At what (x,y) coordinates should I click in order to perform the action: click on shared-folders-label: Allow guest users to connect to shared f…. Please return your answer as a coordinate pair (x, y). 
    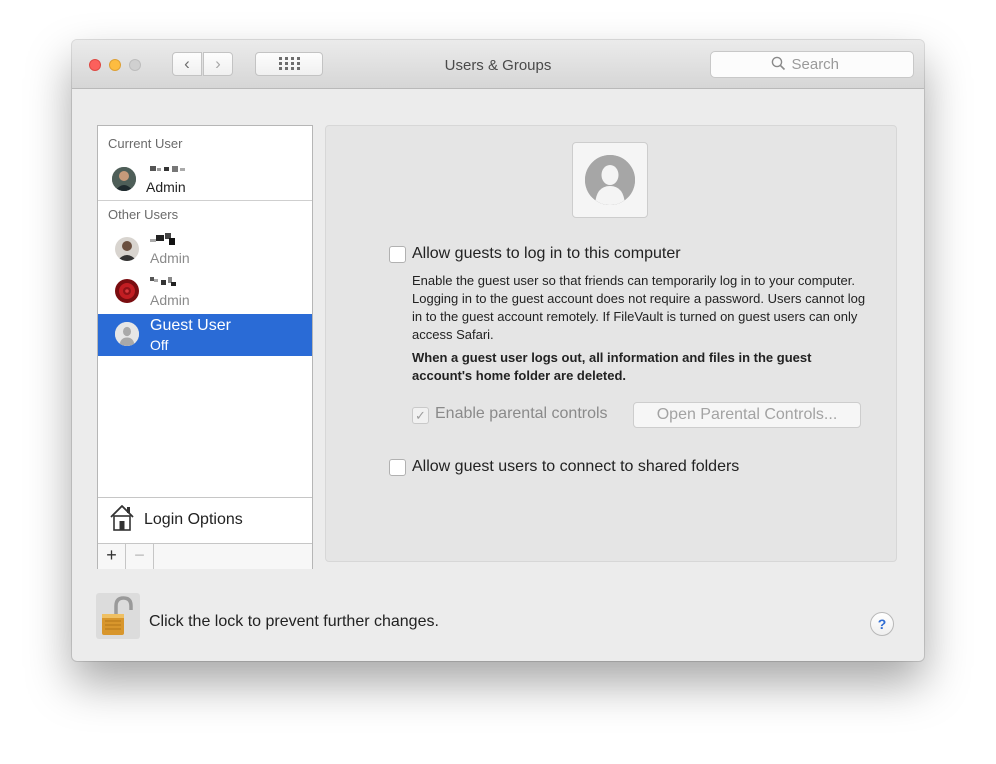
    Looking at the image, I should click on (576, 466).